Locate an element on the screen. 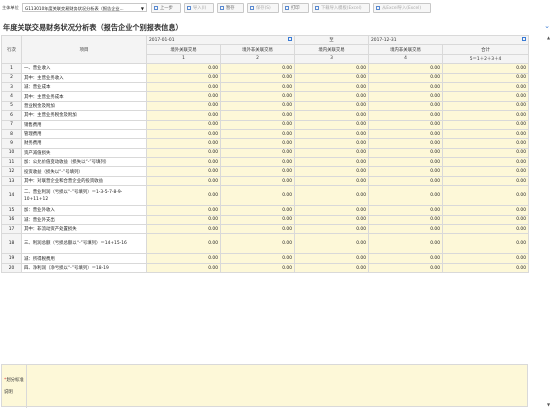 This screenshot has width=554, height=408. print-button: 打印 is located at coordinates (295, 8).